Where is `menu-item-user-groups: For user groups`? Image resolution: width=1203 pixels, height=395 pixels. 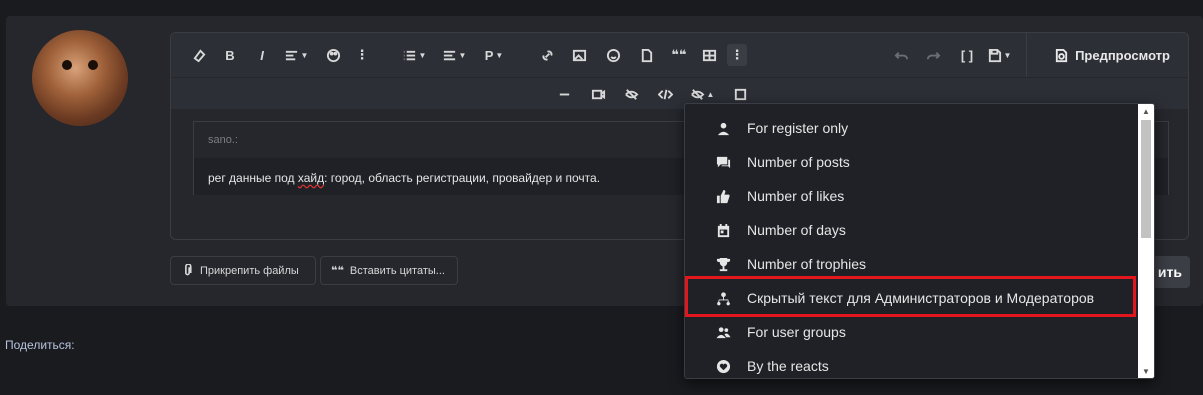
menu-item-user-groups: For user groups is located at coordinates (912, 332).